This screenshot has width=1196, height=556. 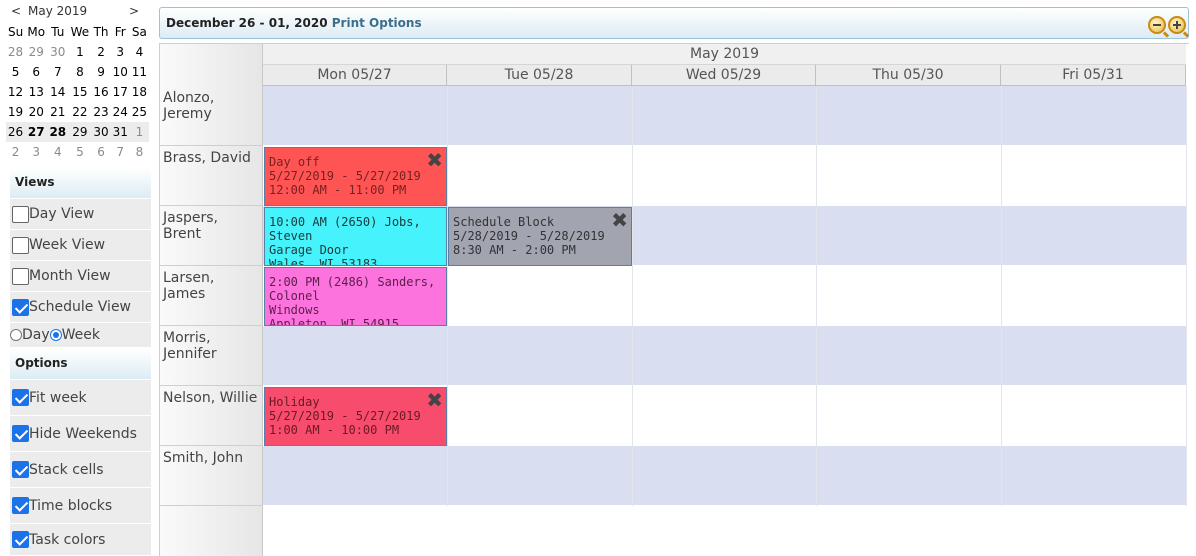 I want to click on options-panel-header: Options, so click(x=80, y=364).